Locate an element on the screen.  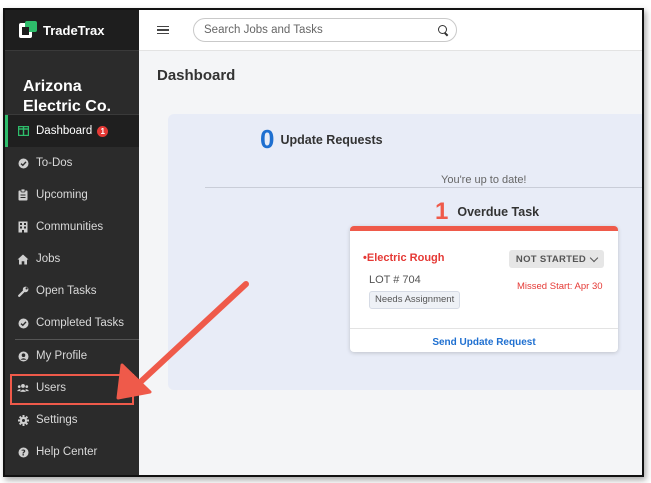
company-name: Arizona Electric Co. is located at coordinates (72, 83).